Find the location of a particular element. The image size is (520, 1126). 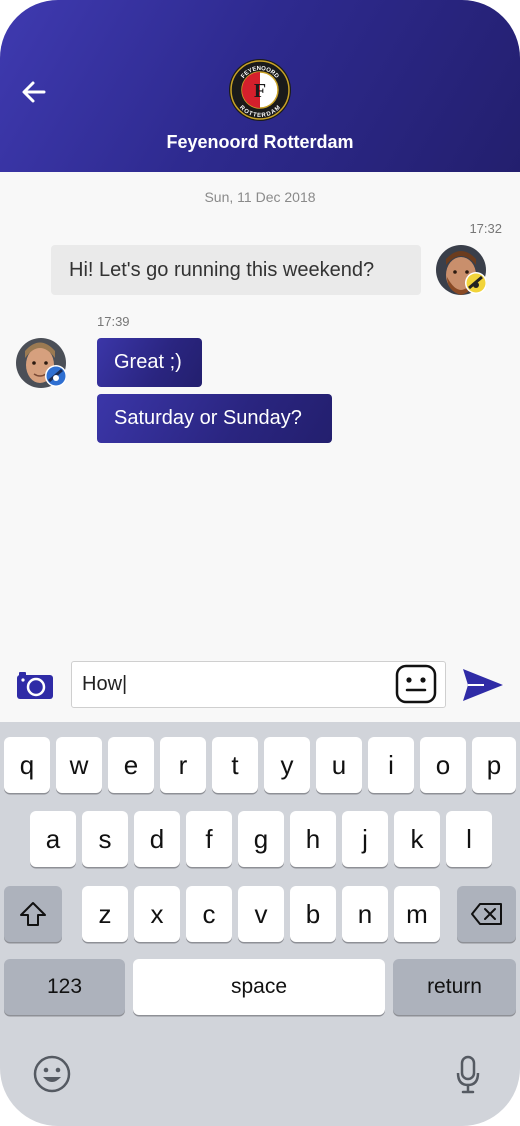

outgoing-message-bubble: Saturday or Sunday? is located at coordinates (214, 418).